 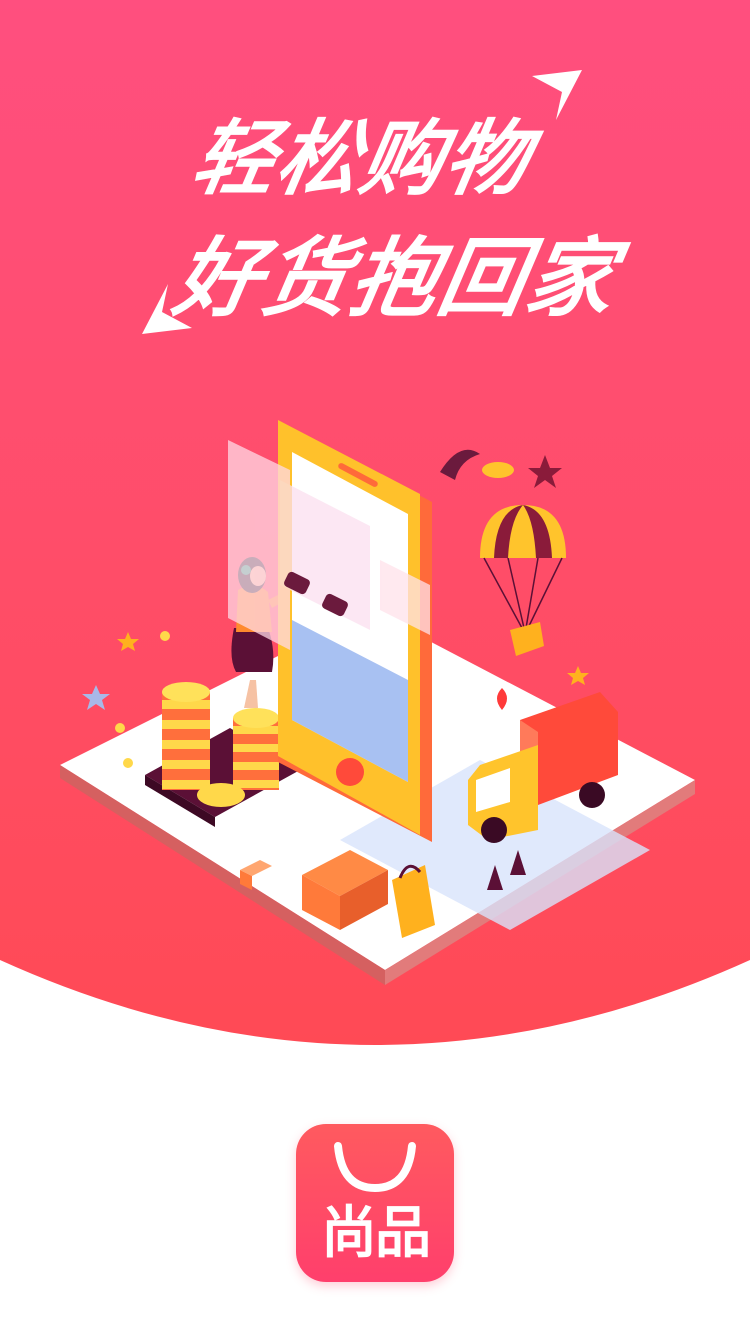 What do you see at coordinates (523, 580) in the screenshot?
I see `parachute` at bounding box center [523, 580].